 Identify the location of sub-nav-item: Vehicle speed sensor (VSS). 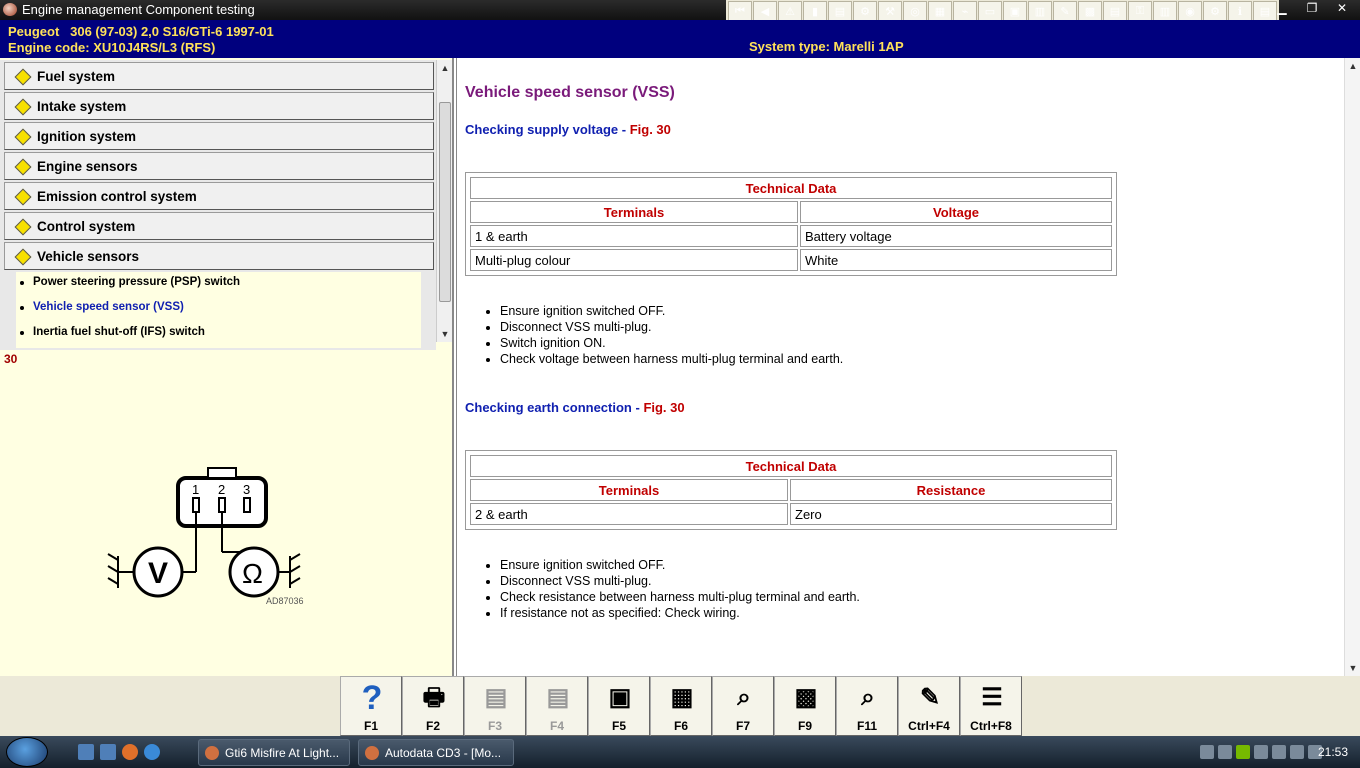
(218, 308).